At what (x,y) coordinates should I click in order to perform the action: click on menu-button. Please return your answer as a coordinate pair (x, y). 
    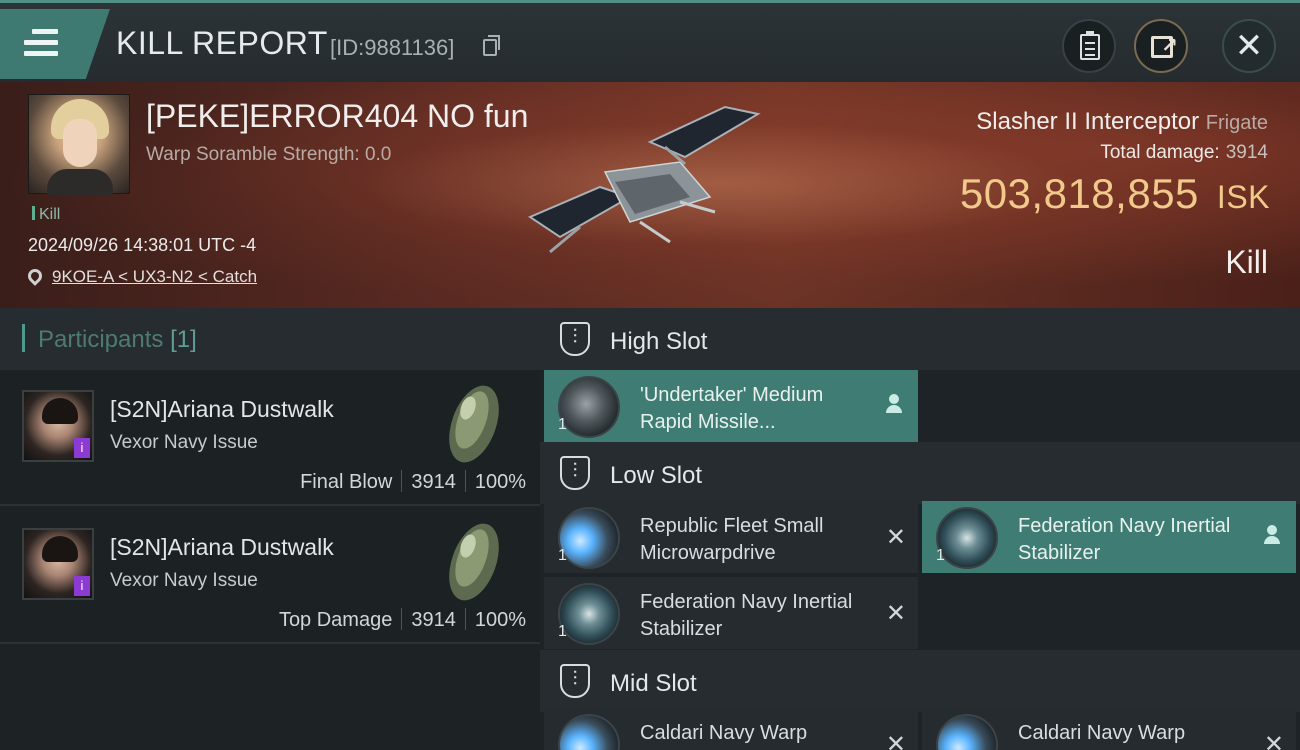
    Looking at the image, I should click on (55, 44).